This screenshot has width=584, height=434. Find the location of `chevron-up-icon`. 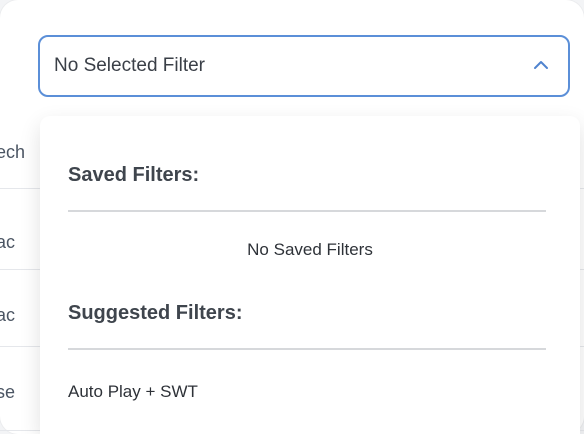

chevron-up-icon is located at coordinates (541, 66).